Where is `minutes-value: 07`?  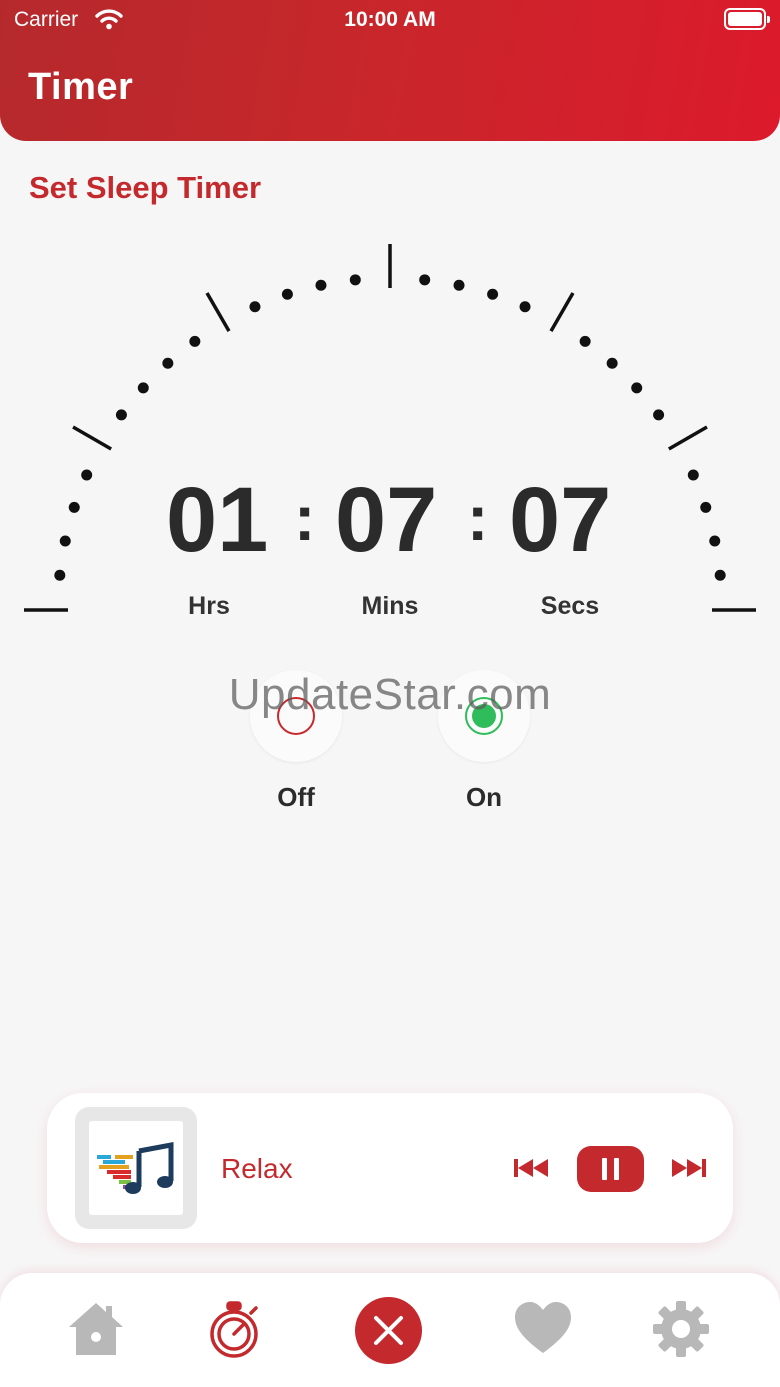
minutes-value: 07 is located at coordinates (386, 520).